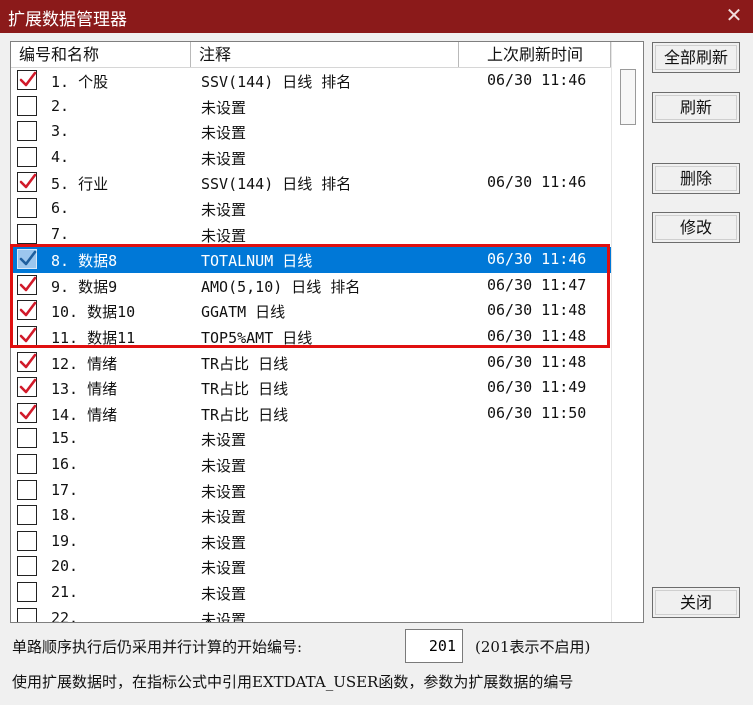  What do you see at coordinates (65, 540) in the screenshot?
I see `row-name: 19.` at bounding box center [65, 540].